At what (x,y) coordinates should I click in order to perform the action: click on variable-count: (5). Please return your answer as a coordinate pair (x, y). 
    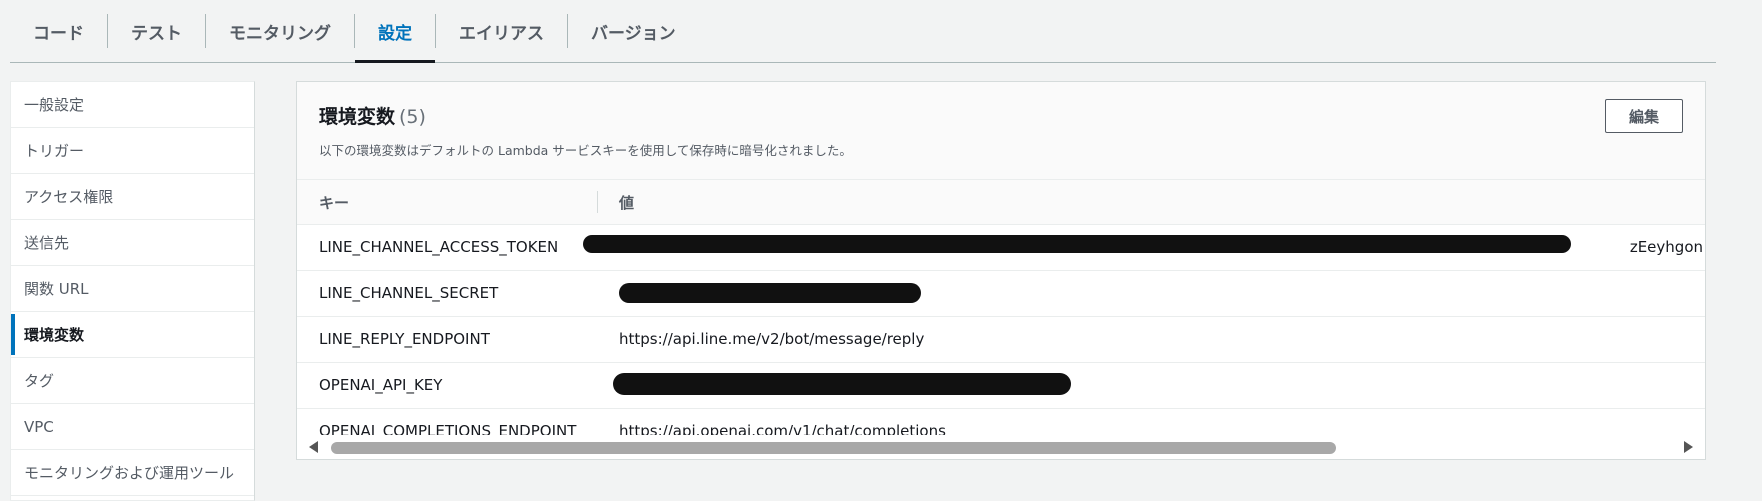
    Looking at the image, I should click on (412, 117).